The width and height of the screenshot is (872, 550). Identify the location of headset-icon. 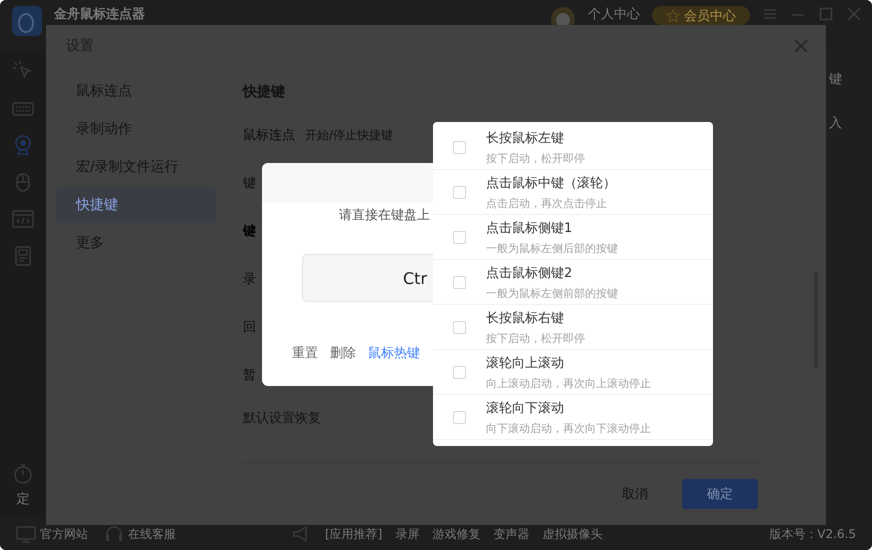
(114, 534).